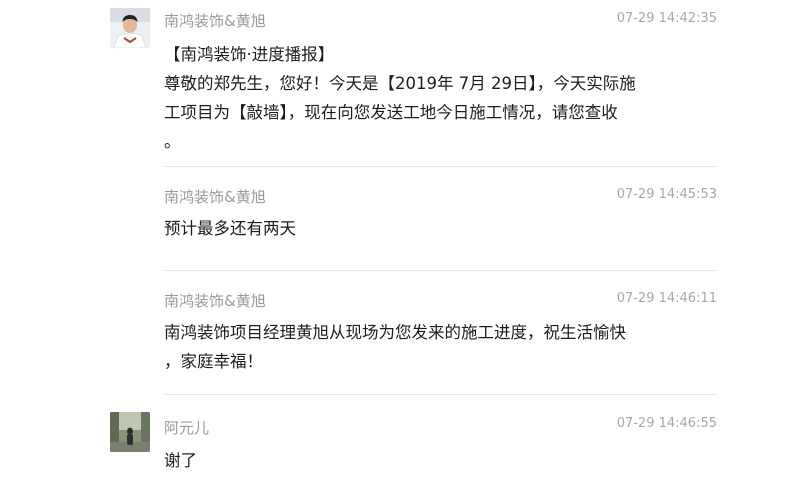  Describe the element at coordinates (180, 460) in the screenshot. I see `message-line: 谢了` at that location.